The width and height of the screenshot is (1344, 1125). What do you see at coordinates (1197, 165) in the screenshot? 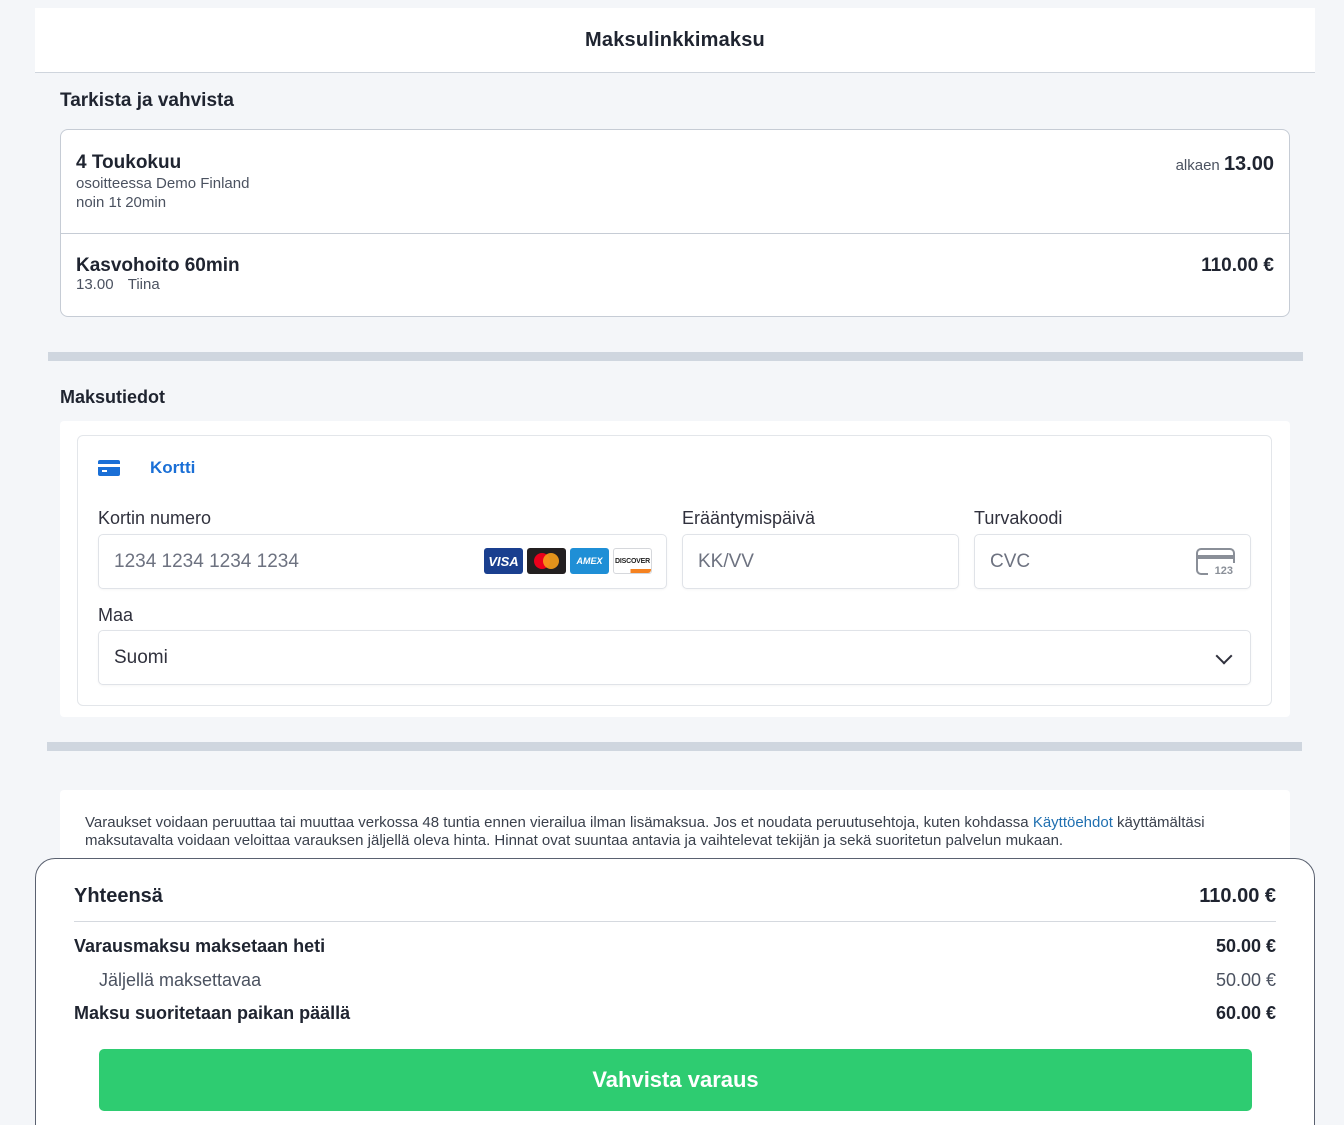
I see `start-time-prefix: alkaen` at bounding box center [1197, 165].